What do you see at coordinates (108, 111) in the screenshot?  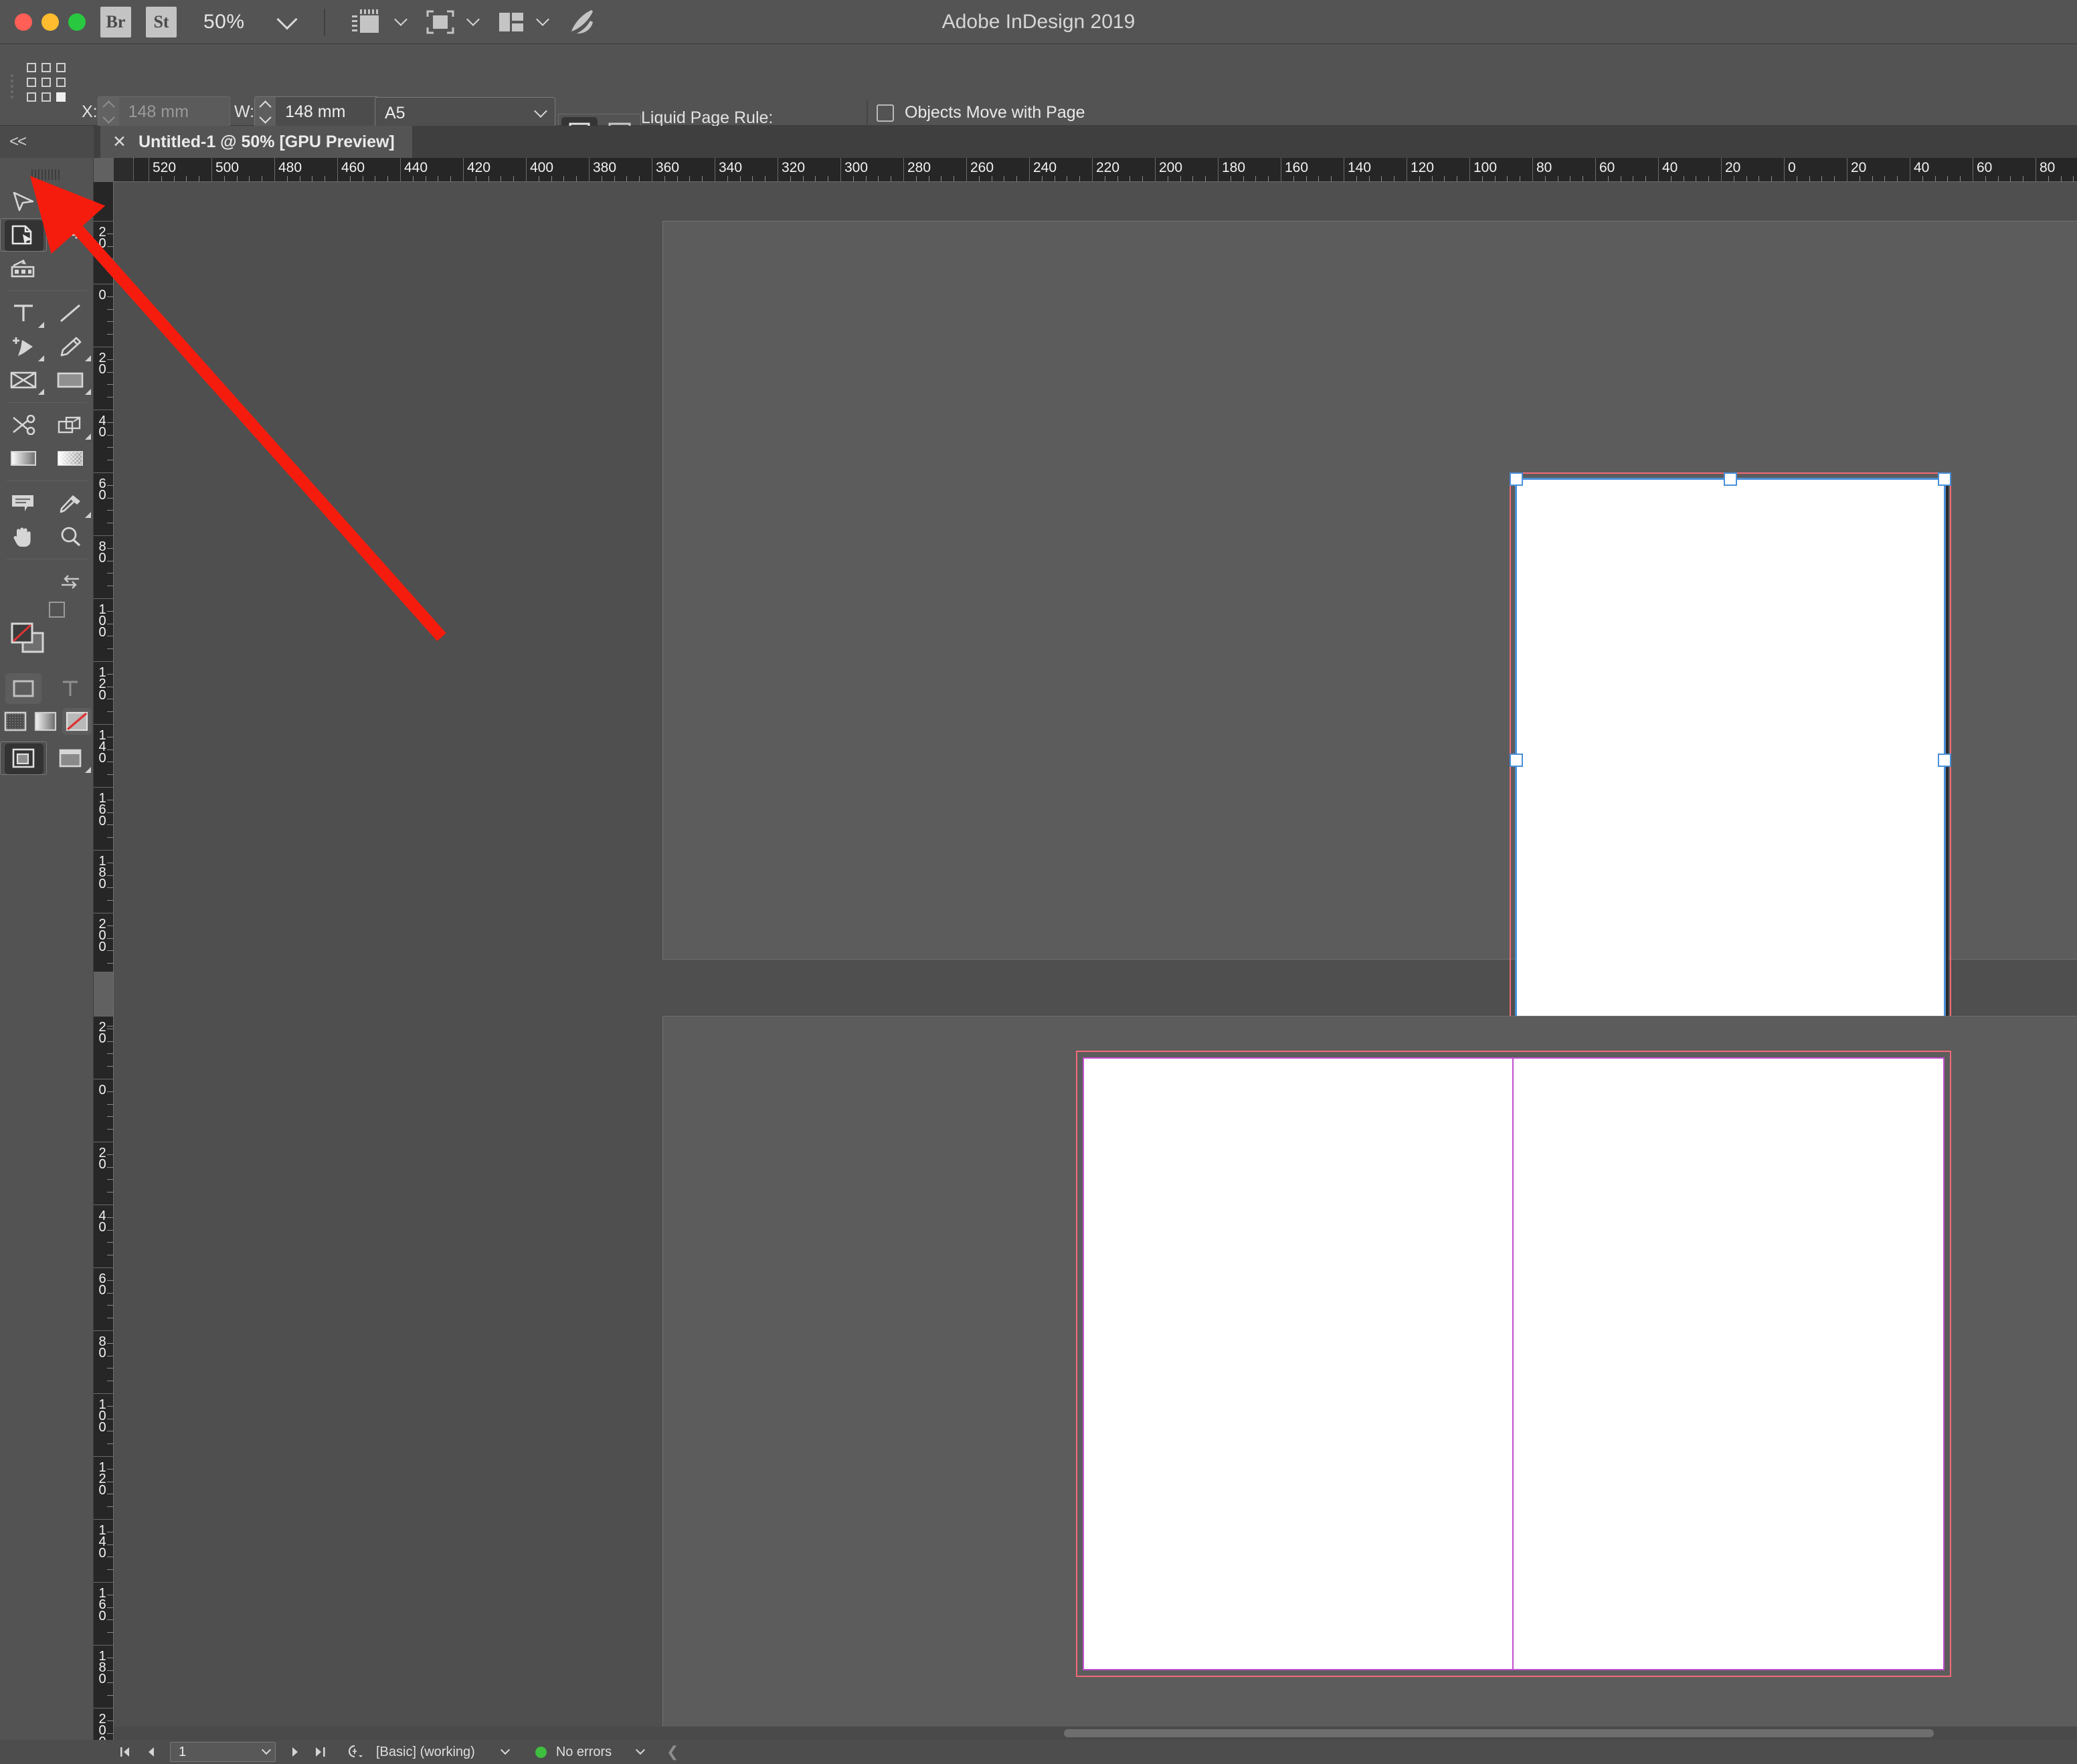 I see `x-stepper` at bounding box center [108, 111].